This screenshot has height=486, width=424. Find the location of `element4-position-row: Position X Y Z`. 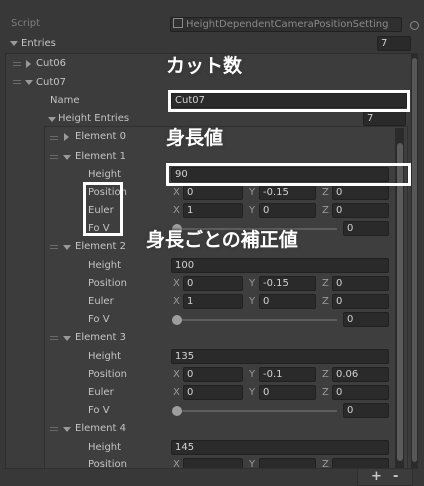

element4-position-row: Position X Y Z is located at coordinates (219, 461).